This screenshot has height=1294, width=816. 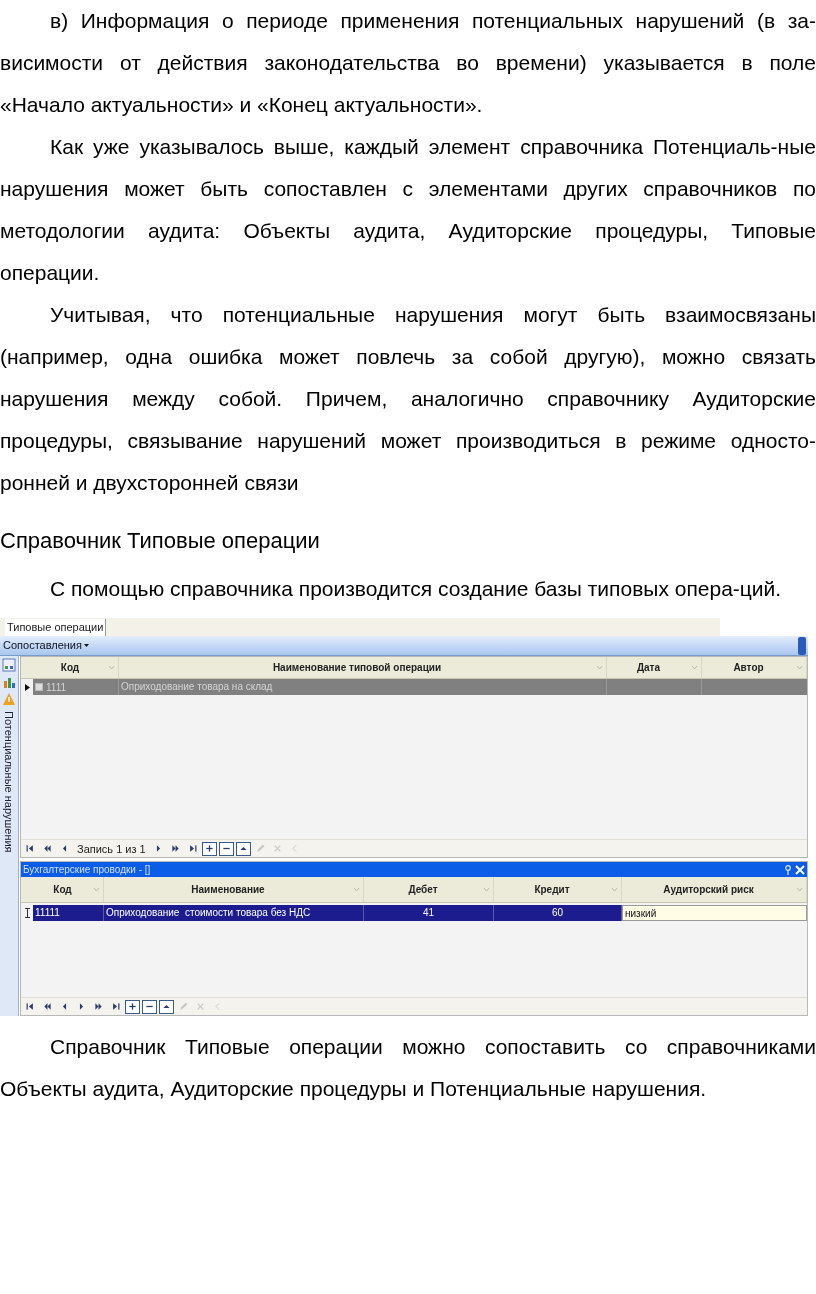 What do you see at coordinates (9, 682) in the screenshot?
I see `chart-icon` at bounding box center [9, 682].